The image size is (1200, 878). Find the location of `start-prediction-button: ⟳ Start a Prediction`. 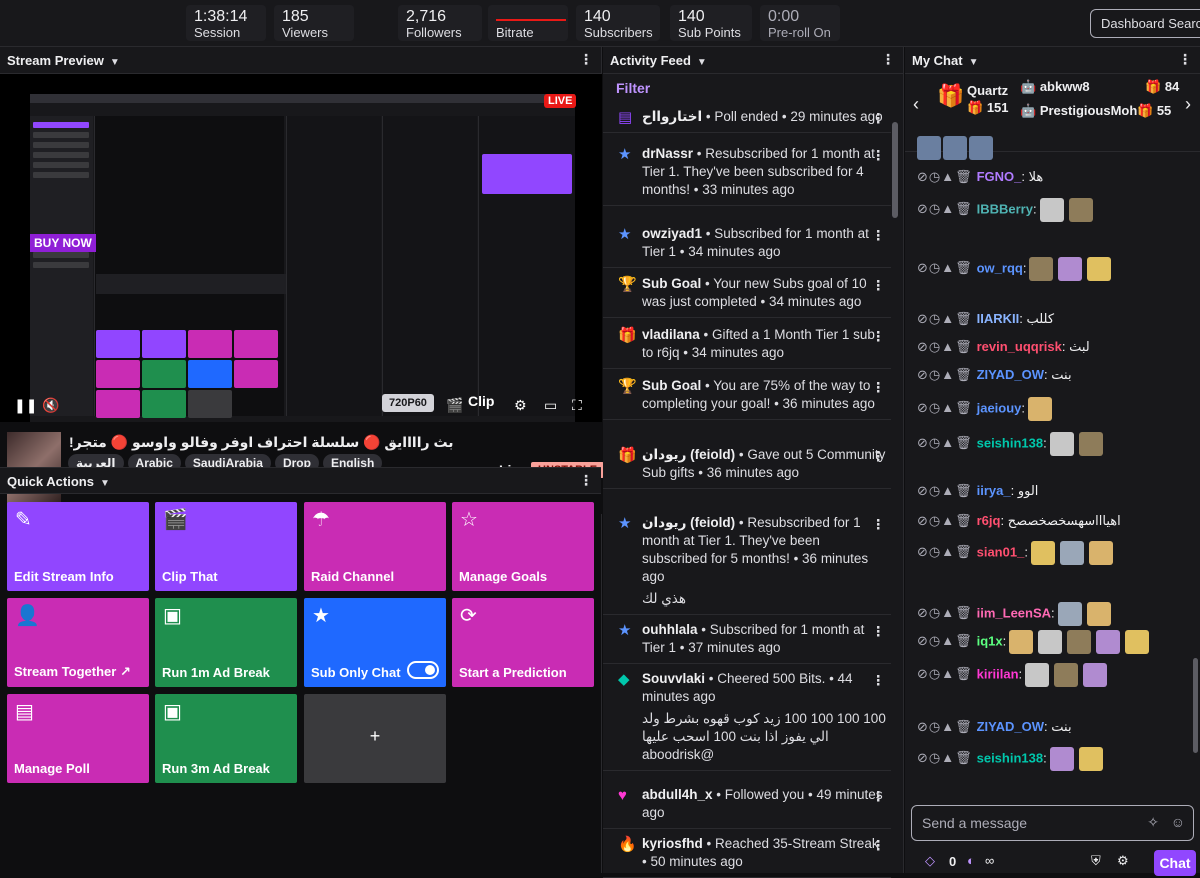

start-prediction-button: ⟳ Start a Prediction is located at coordinates (523, 642).